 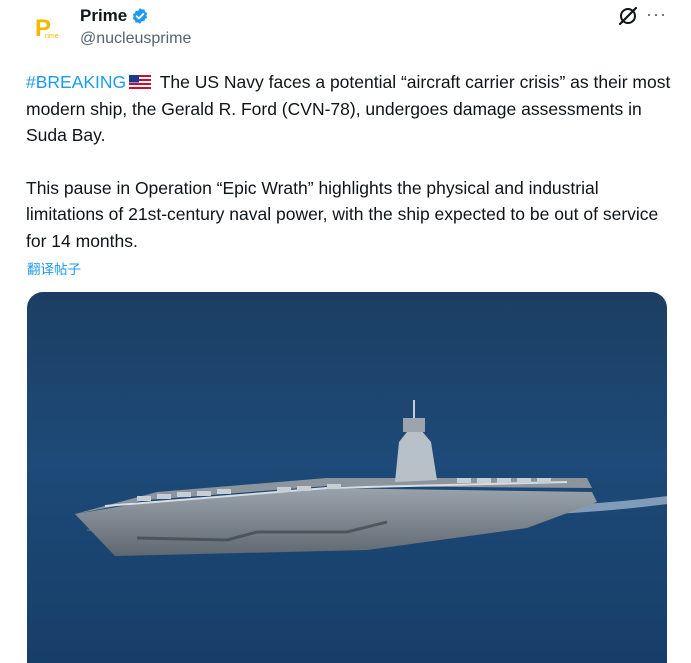 I want to click on grok-icon, so click(x=628, y=16).